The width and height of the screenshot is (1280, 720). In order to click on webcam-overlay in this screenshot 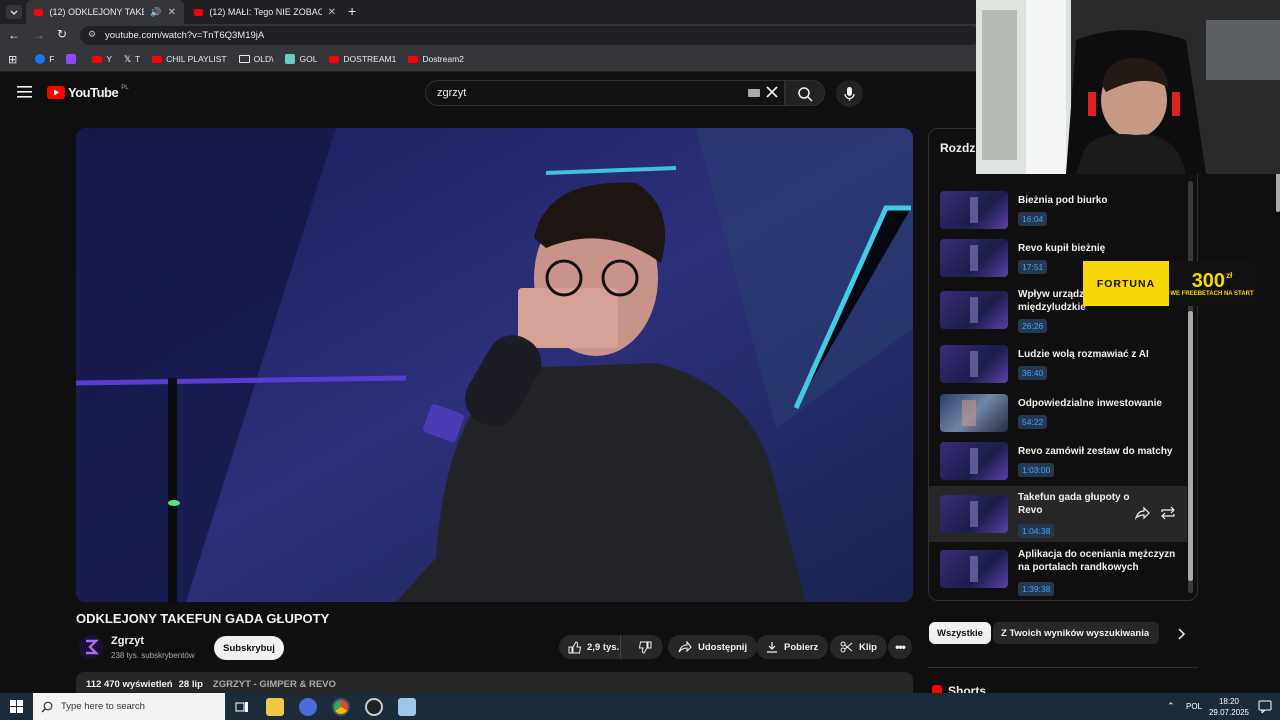, I will do `click(1128, 87)`.